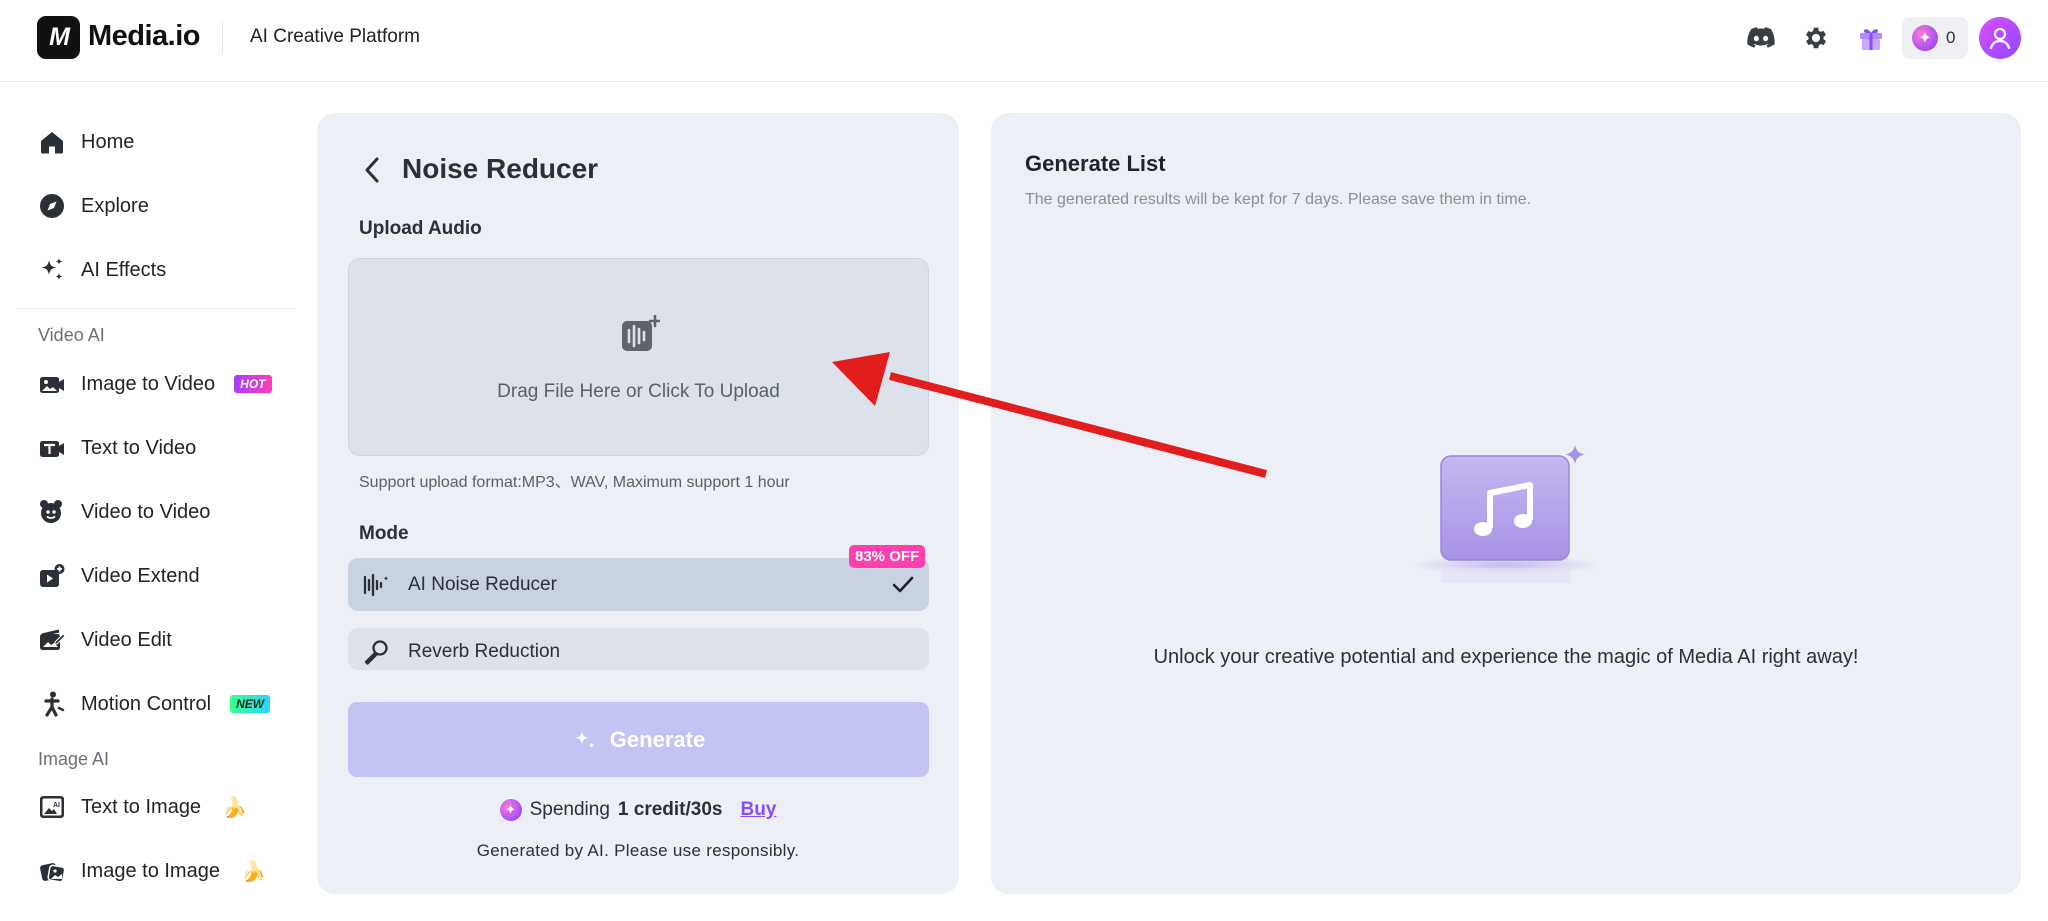  What do you see at coordinates (52, 575) in the screenshot?
I see `video-extend-icon` at bounding box center [52, 575].